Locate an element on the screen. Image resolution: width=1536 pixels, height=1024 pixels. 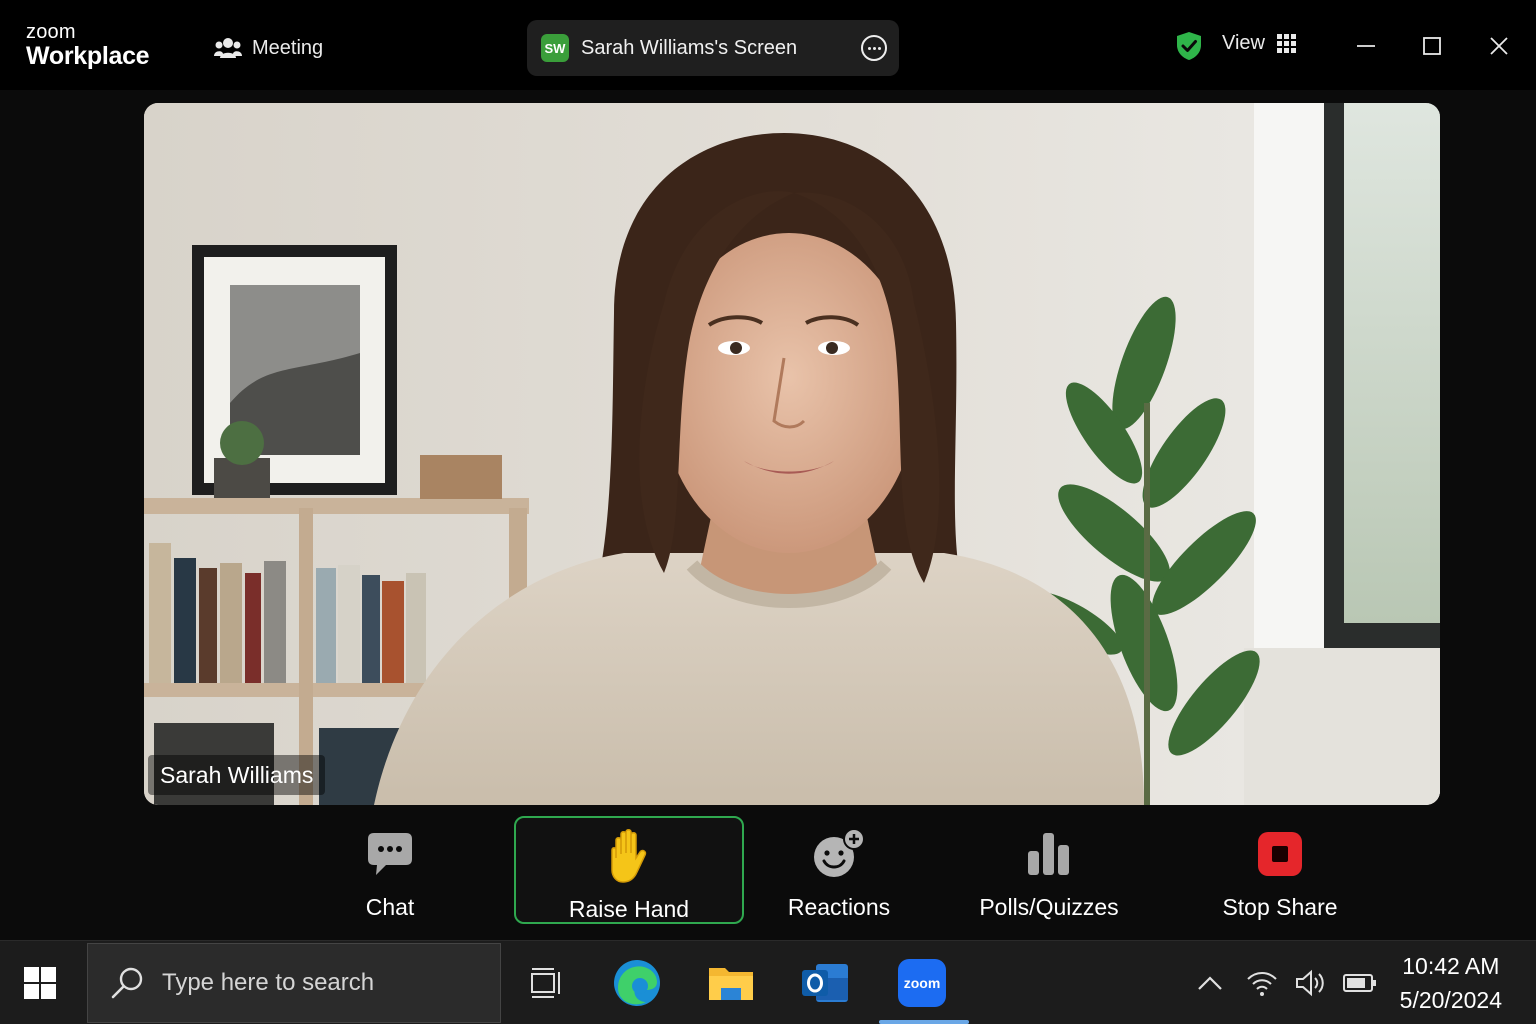
clock-time: 10:42 AM is located at coordinates (1451, 966).